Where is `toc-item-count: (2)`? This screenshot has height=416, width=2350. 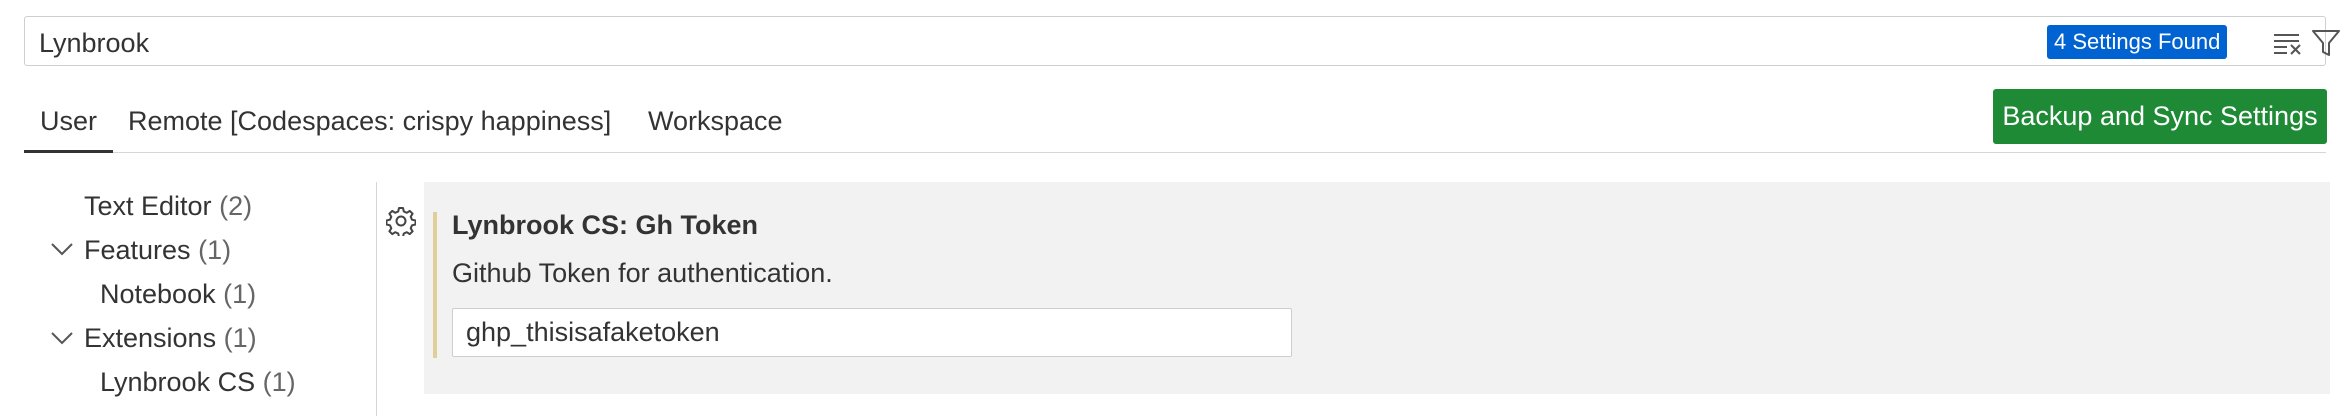 toc-item-count: (2) is located at coordinates (236, 206).